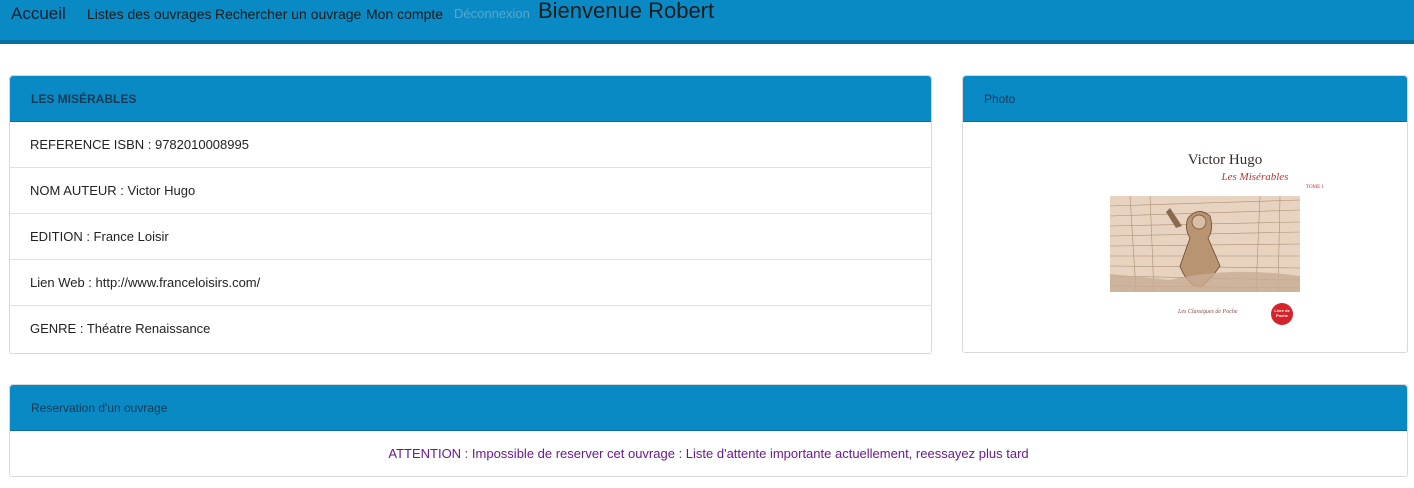 This screenshot has width=1414, height=488. Describe the element at coordinates (1225, 160) in the screenshot. I see `cover-author-text: Victor Hugo` at that location.